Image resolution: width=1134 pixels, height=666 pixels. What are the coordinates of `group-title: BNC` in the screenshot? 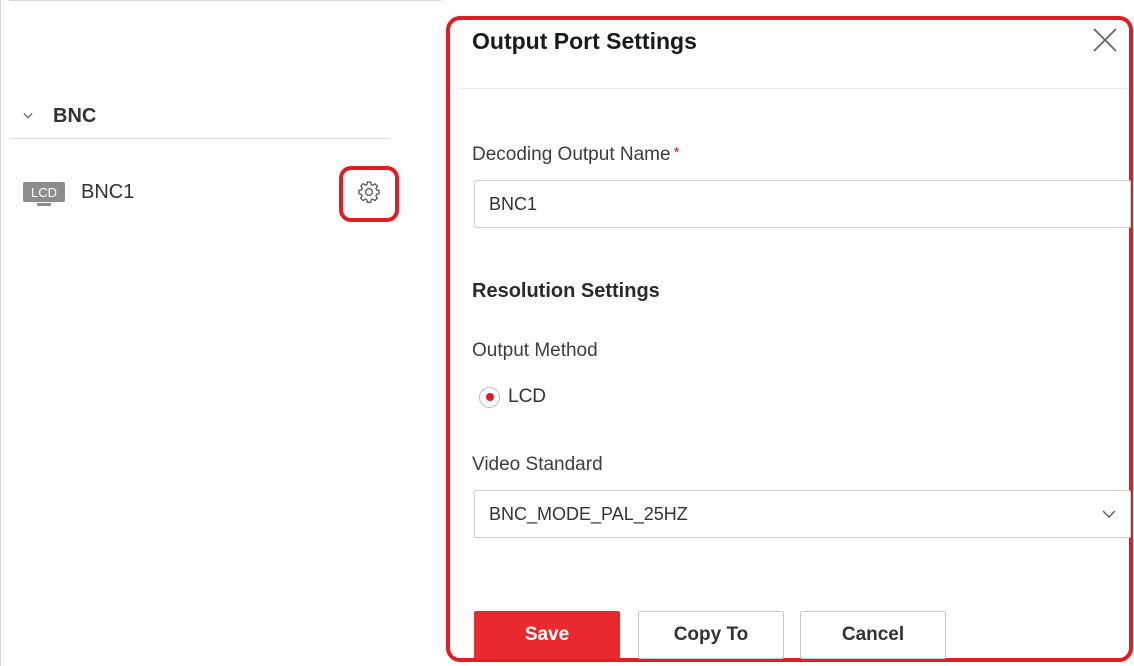 It's located at (75, 115).